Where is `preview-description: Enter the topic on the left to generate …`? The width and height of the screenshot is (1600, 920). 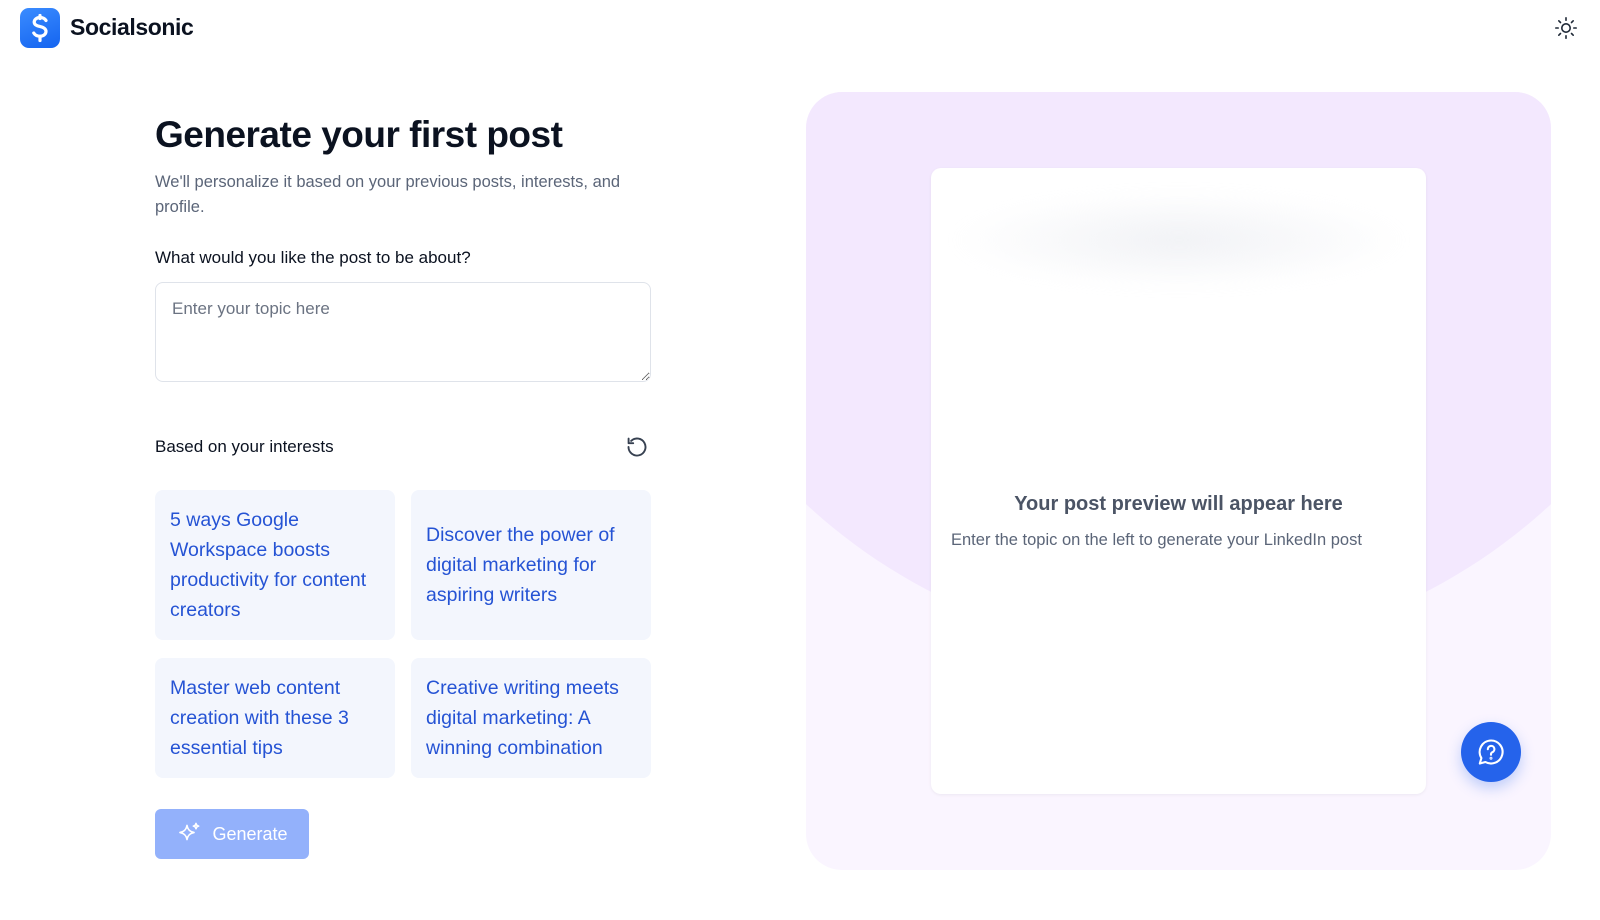
preview-description: Enter the topic on the left to generate … is located at coordinates (1156, 540).